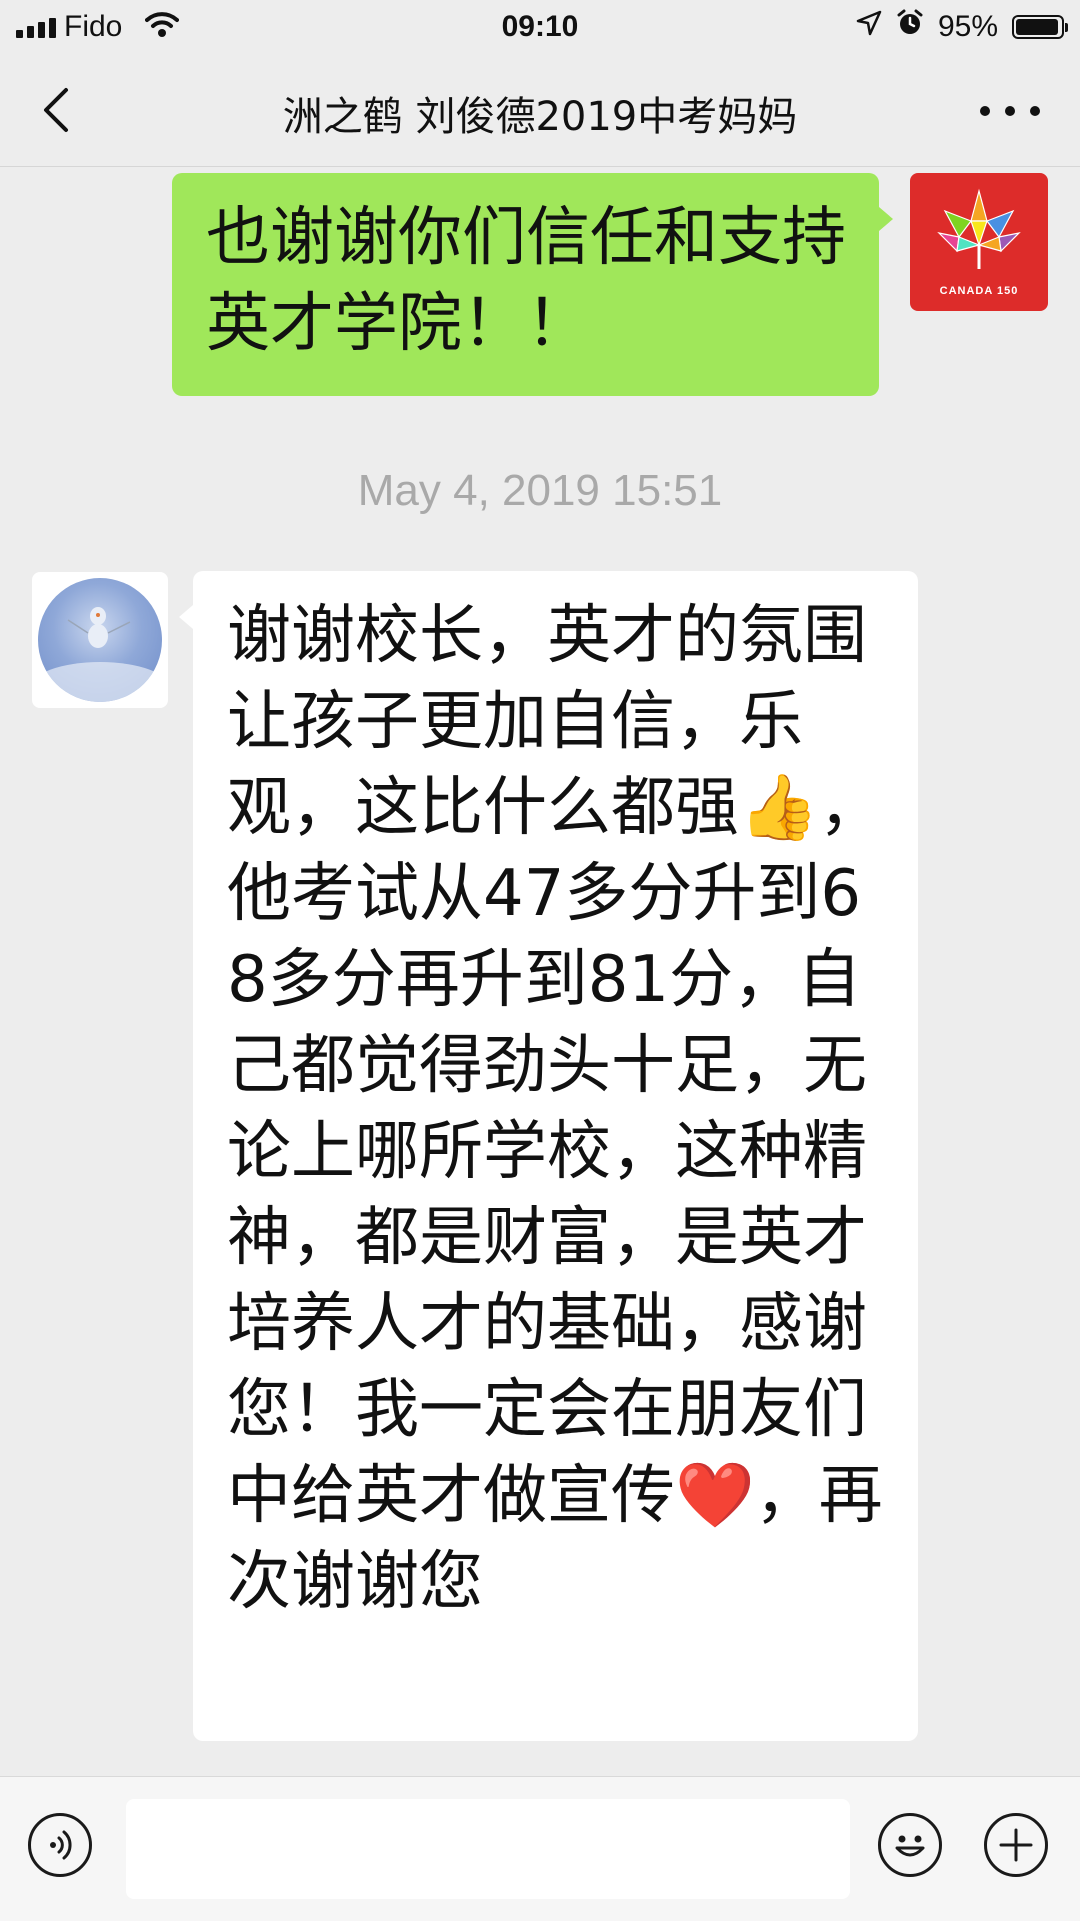  I want to click on outgoing-message-bubble: 也谢谢你们信任和支持英才学院！！, so click(532, 284).